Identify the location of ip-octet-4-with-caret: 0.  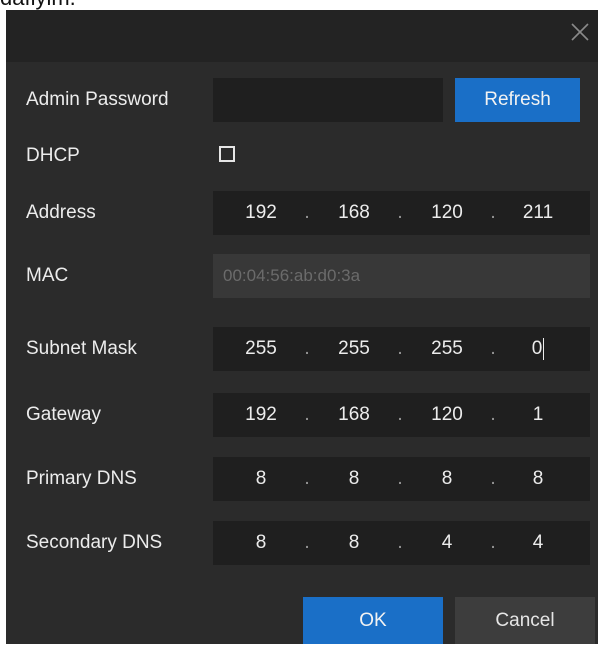
(538, 349).